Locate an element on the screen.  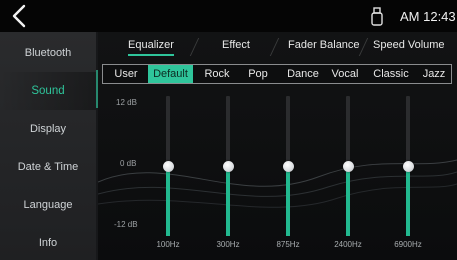
tab-equalizer: Equalizer is located at coordinates (151, 47).